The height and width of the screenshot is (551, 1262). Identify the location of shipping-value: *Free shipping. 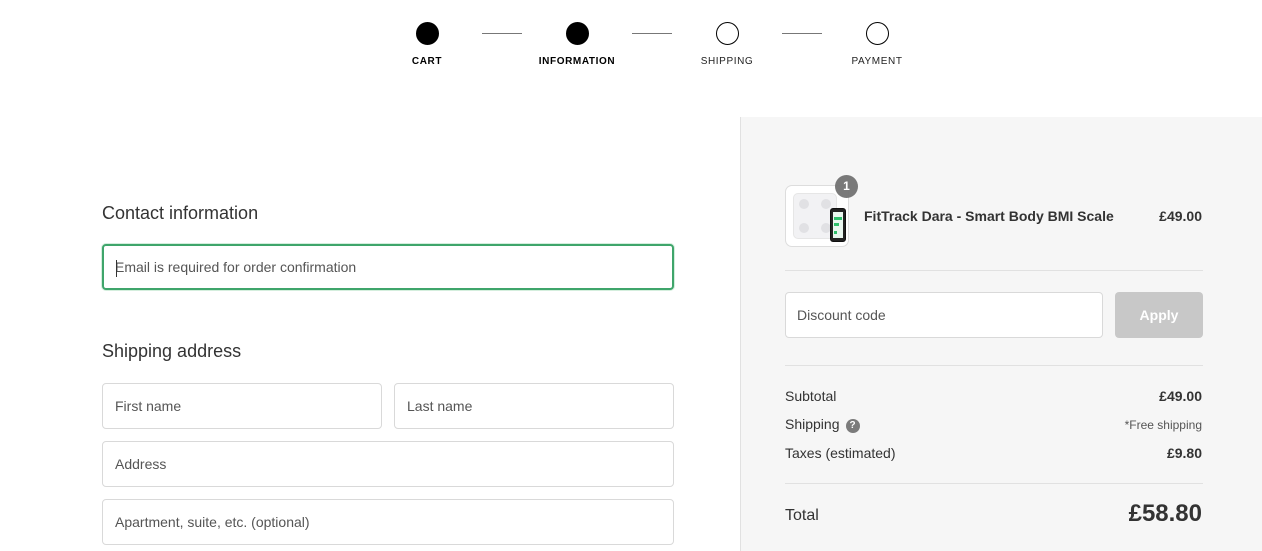
(1163, 425).